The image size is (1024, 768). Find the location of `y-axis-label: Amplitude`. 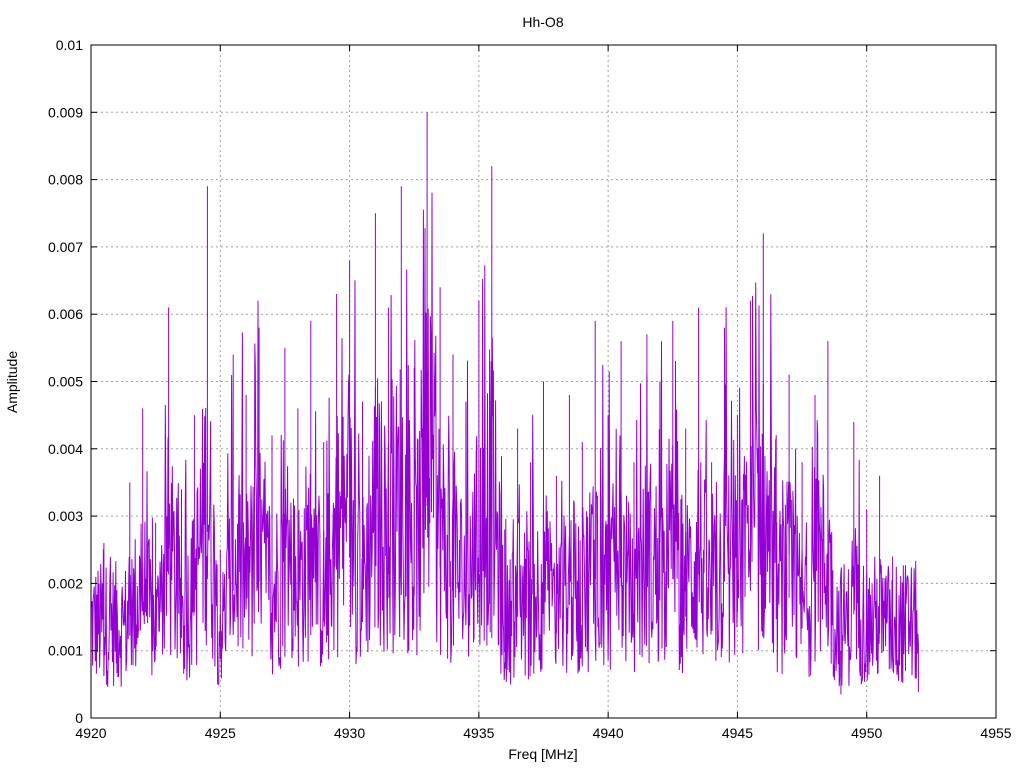

y-axis-label: Amplitude is located at coordinates (12, 382).